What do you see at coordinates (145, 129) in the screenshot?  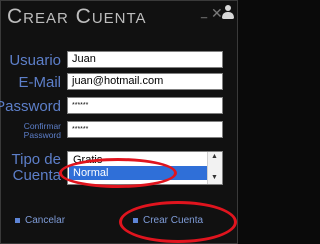 I see `confirm-password-field: ******` at bounding box center [145, 129].